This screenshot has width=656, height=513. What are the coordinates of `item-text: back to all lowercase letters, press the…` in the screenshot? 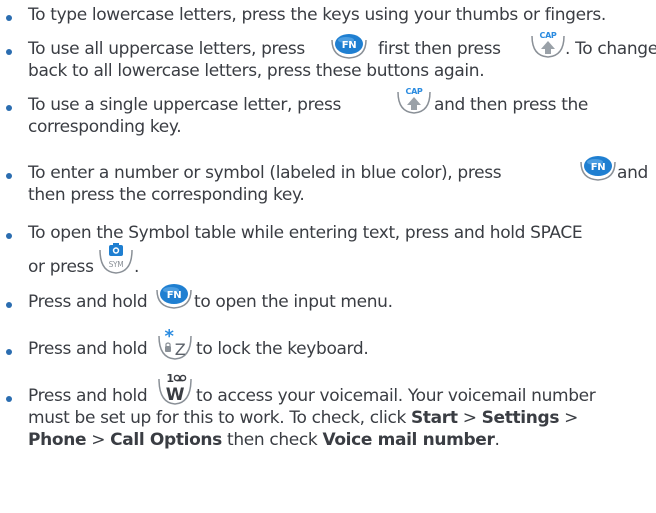 It's located at (256, 71).